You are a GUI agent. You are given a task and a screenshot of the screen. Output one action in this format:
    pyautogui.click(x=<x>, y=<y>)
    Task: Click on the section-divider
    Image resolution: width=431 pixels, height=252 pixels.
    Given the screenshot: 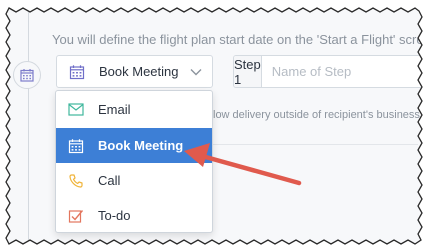 What is the action you would take?
    pyautogui.click(x=315, y=144)
    